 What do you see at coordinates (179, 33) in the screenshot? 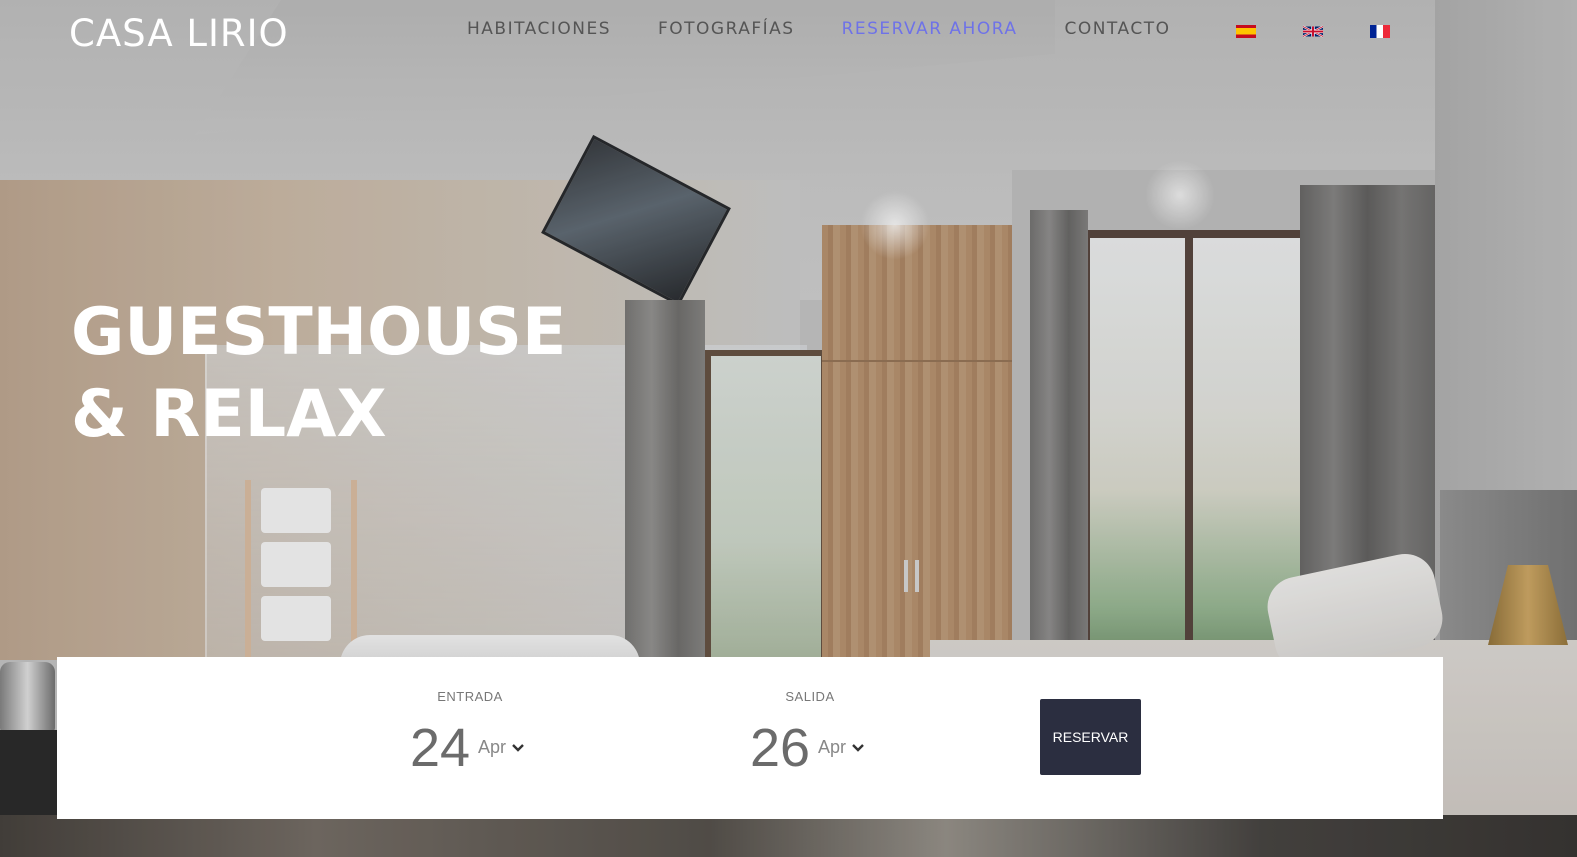
I see `site-logo: CASA LIRIO` at bounding box center [179, 33].